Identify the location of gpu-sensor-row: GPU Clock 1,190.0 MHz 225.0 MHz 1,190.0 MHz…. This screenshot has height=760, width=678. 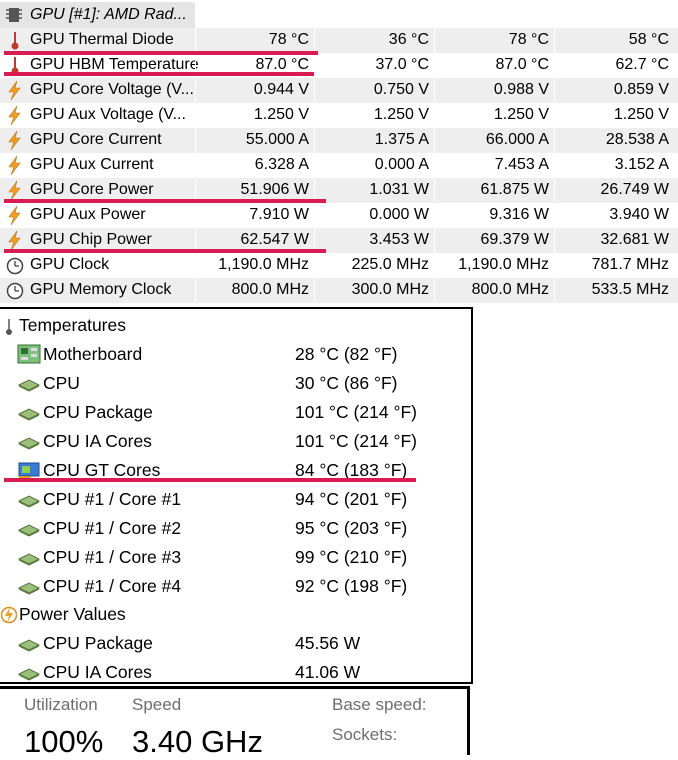
(339, 265).